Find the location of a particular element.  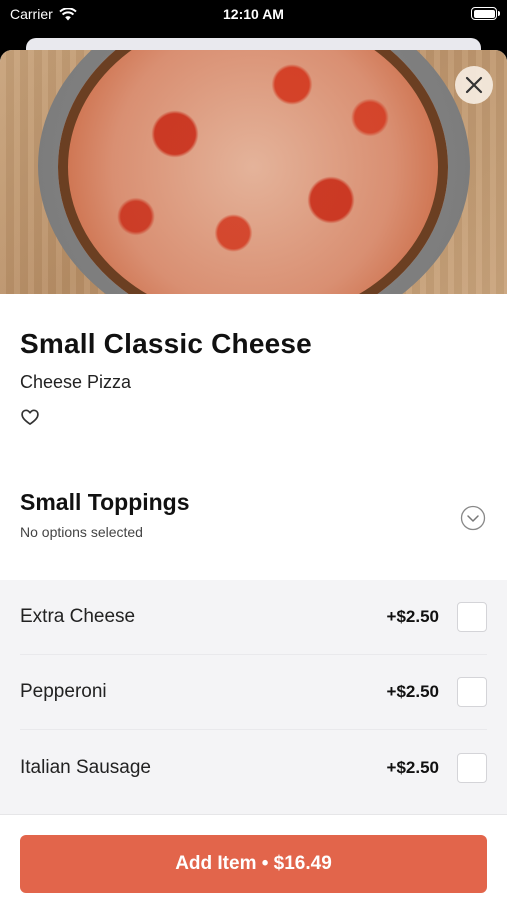

close-icon is located at coordinates (474, 85).